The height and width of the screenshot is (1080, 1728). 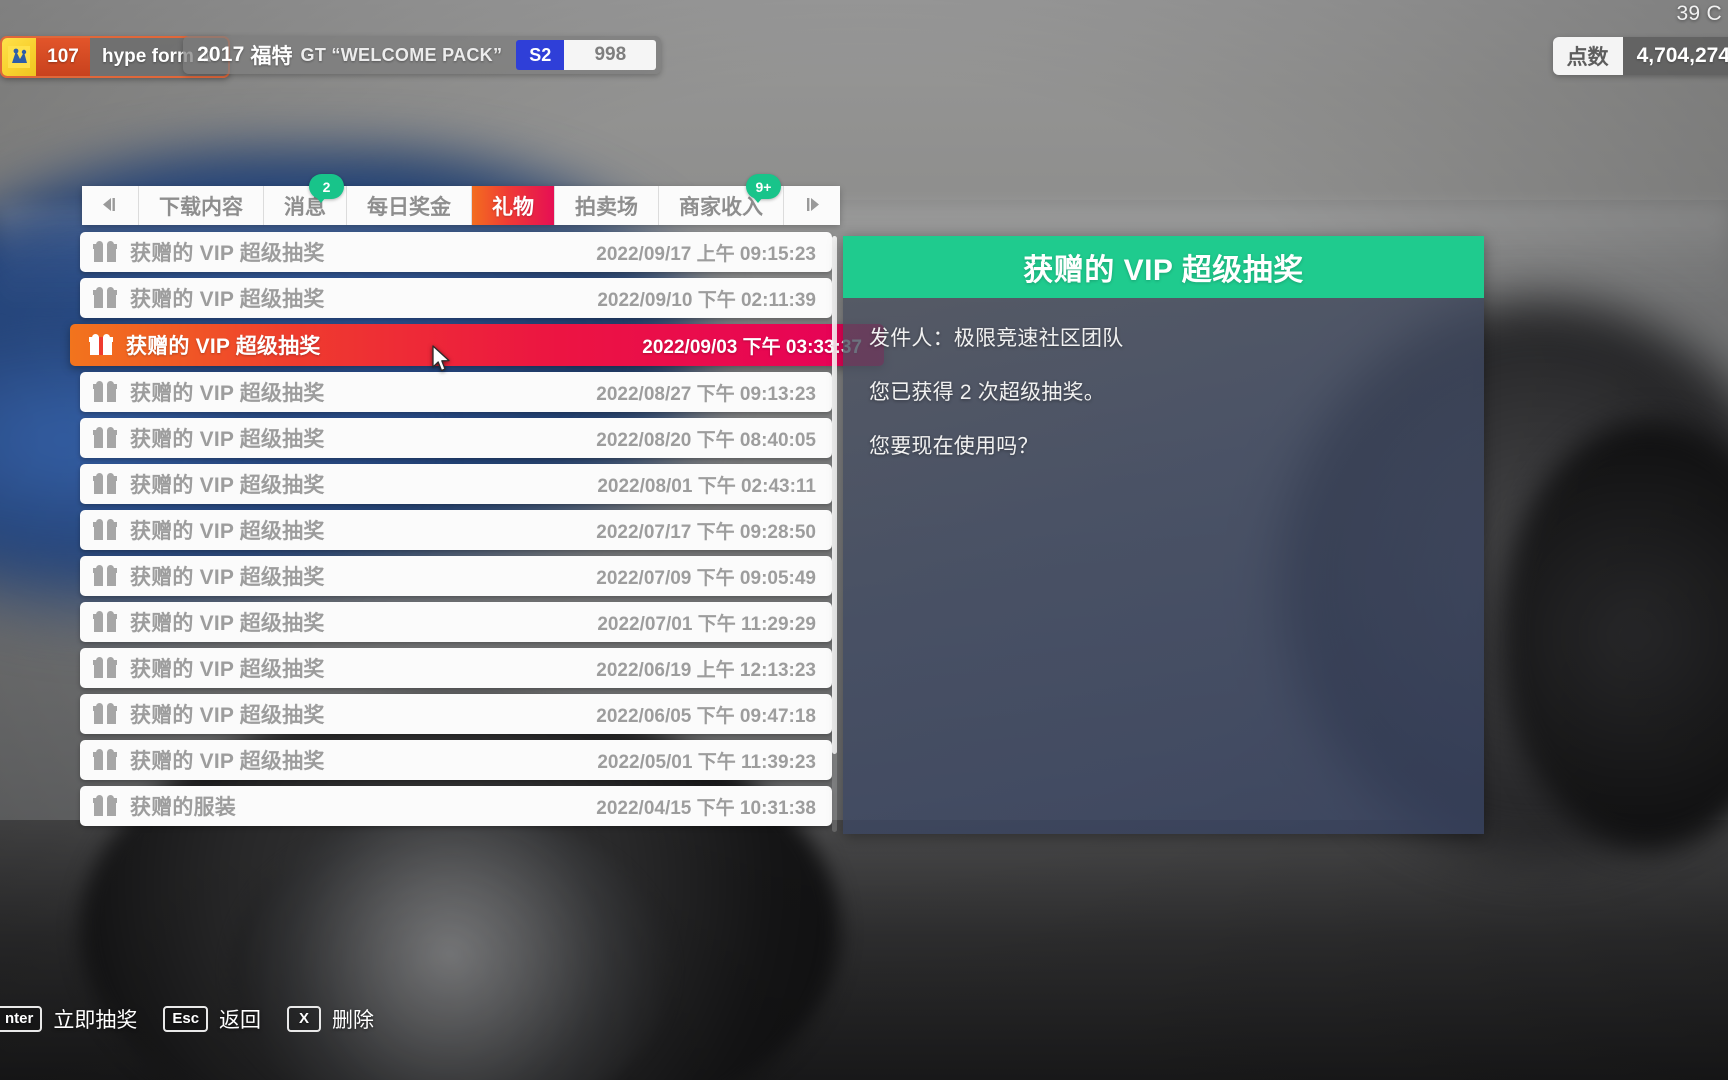 What do you see at coordinates (456, 714) in the screenshot?
I see `list-item: 获赠的 VIP 超级抽奖 2022/06/05 下午 09:47:18` at bounding box center [456, 714].